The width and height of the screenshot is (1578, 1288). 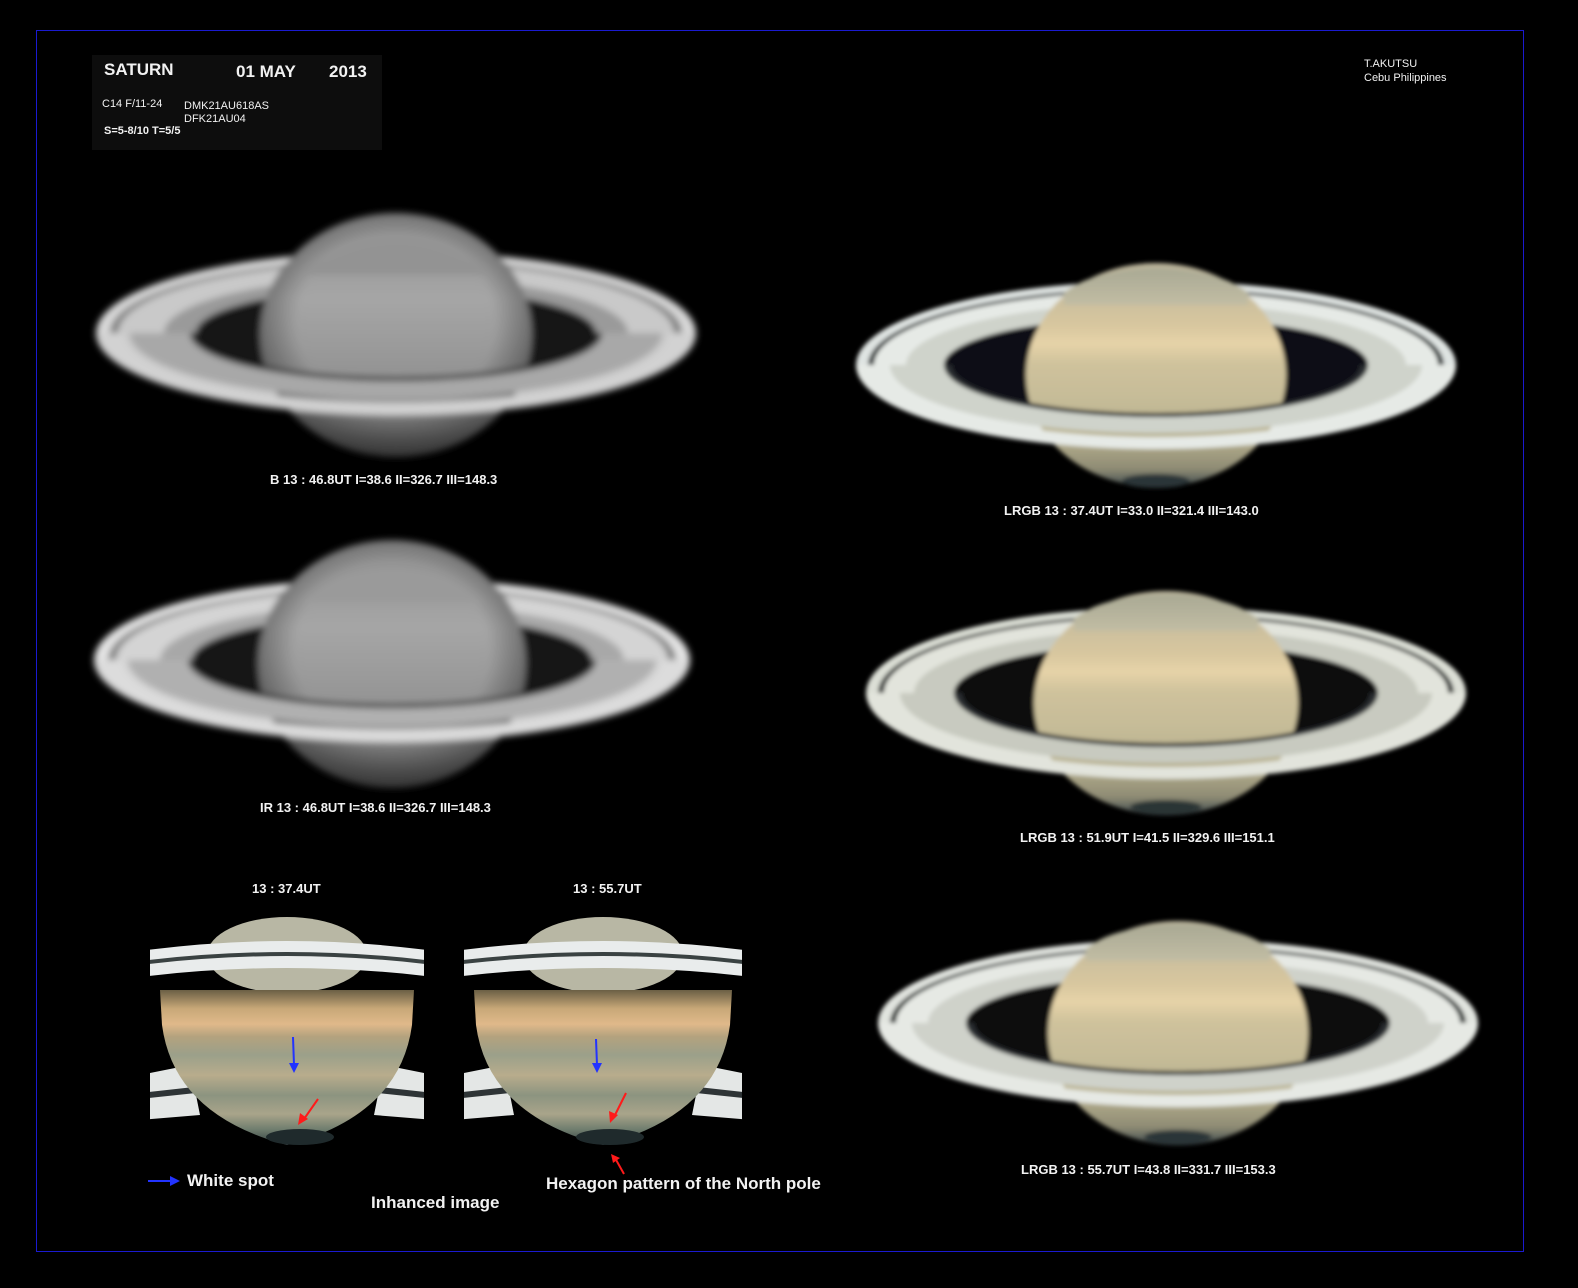 What do you see at coordinates (226, 106) in the screenshot?
I see `camera-info-1: DMK21AU618AS` at bounding box center [226, 106].